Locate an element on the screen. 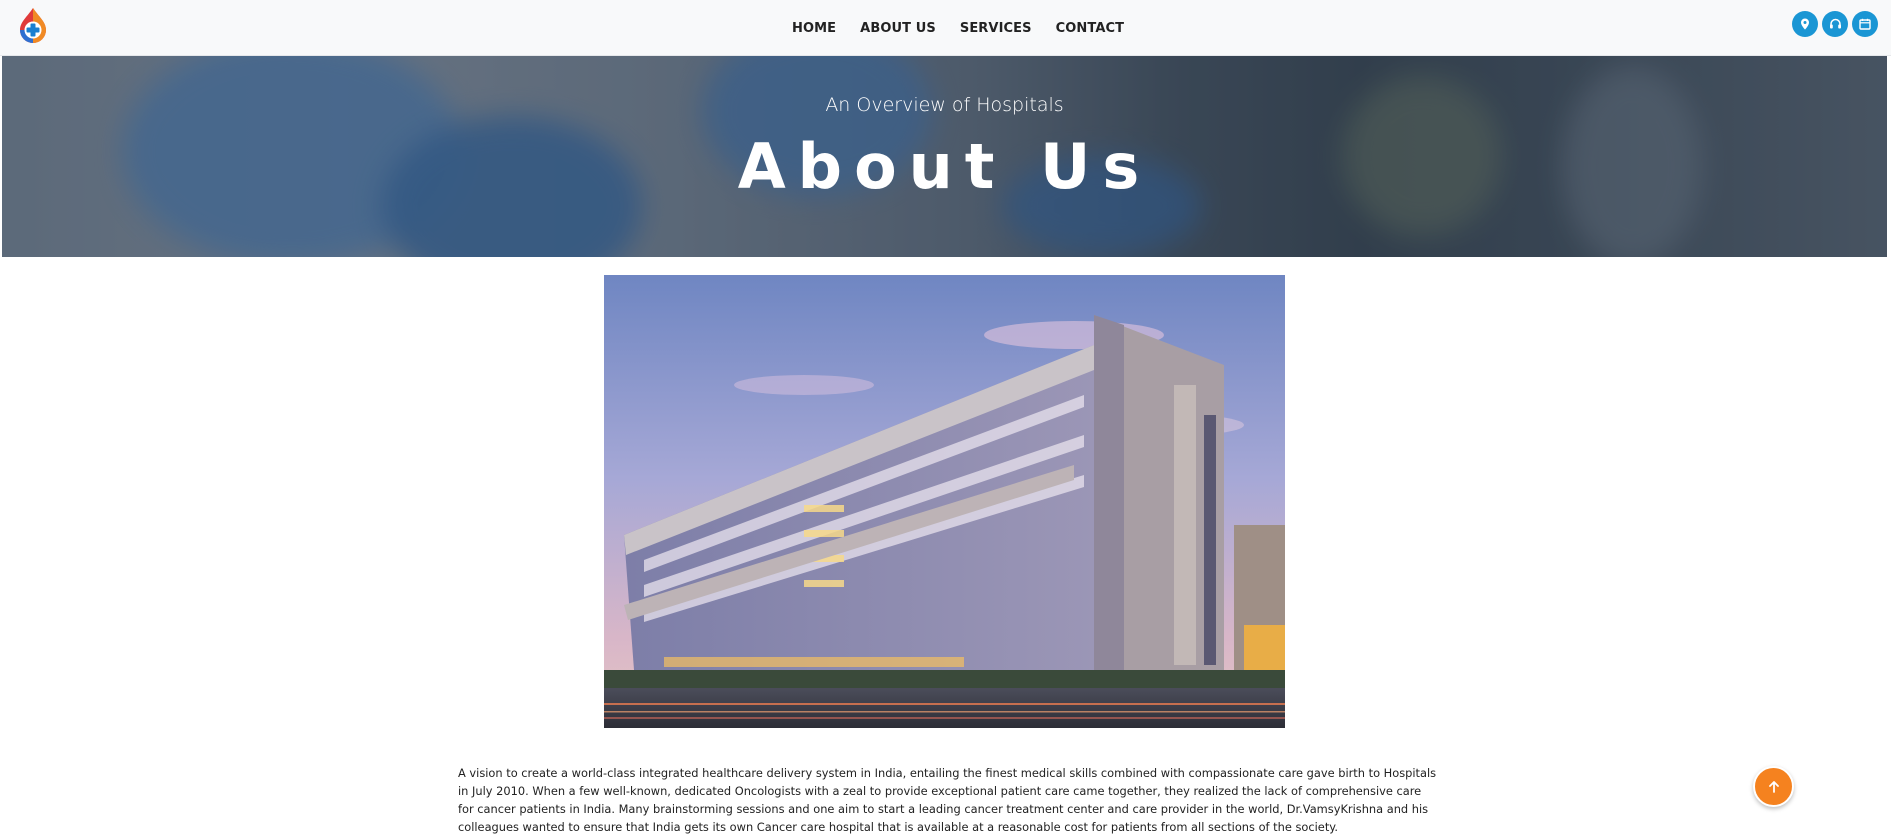  main-nav: HOME ABOUT US SERVICES CONTACT is located at coordinates (958, 28).